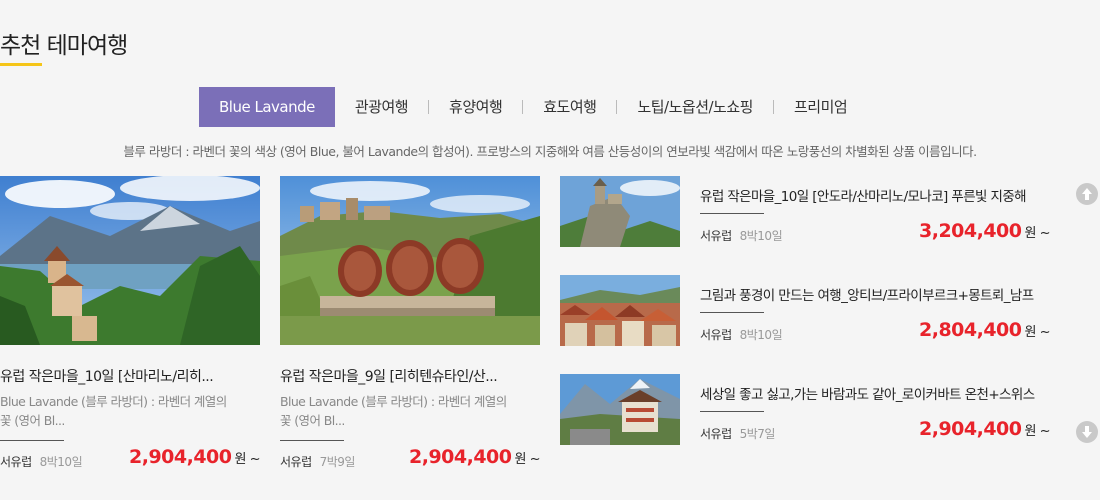  I want to click on arrow-up-icon, so click(1087, 194).